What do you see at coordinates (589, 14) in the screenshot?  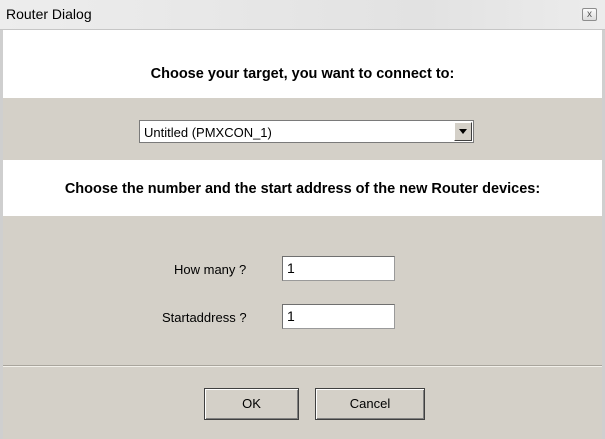 I see `close-icon: x` at bounding box center [589, 14].